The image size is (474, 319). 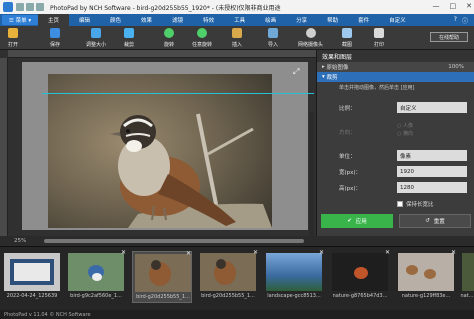 What do you see at coordinates (13, 45) in the screenshot?
I see `open-button-label: 打开` at bounding box center [13, 45].